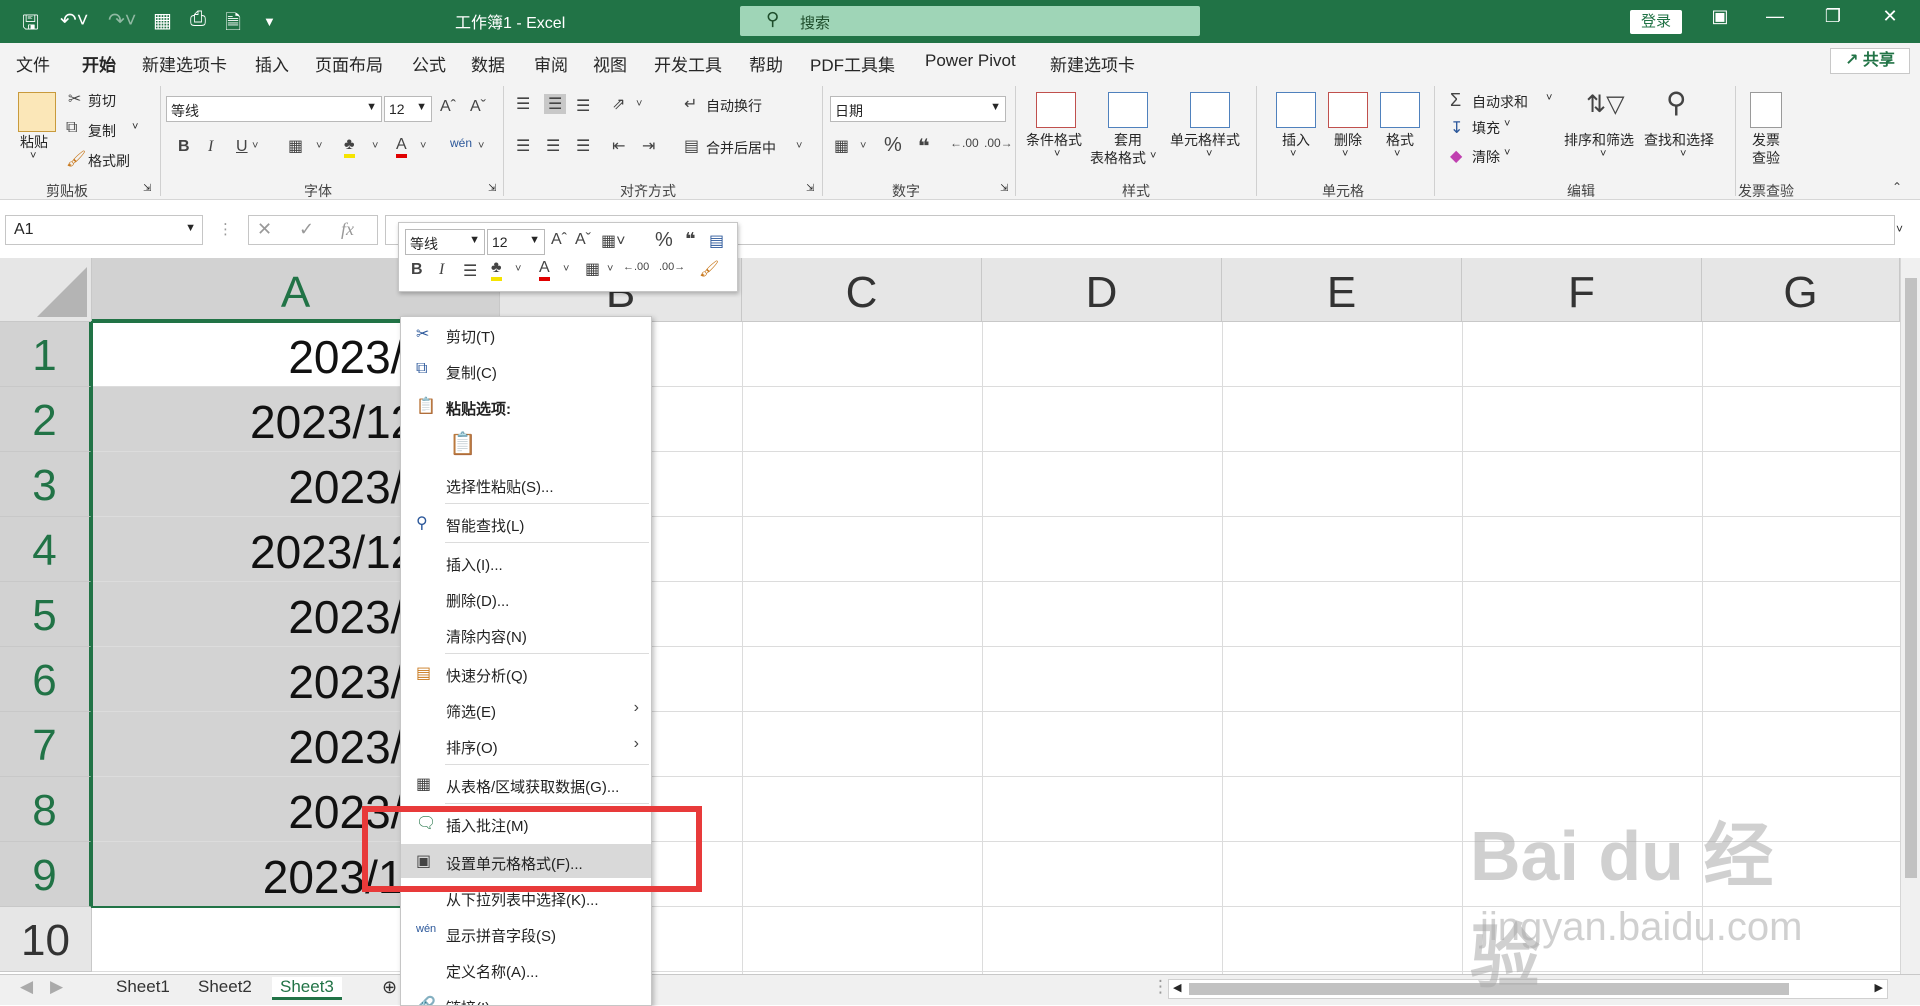 The width and height of the screenshot is (1920, 1006). Describe the element at coordinates (523, 104) in the screenshot. I see `align-top-icon: ☰` at that location.